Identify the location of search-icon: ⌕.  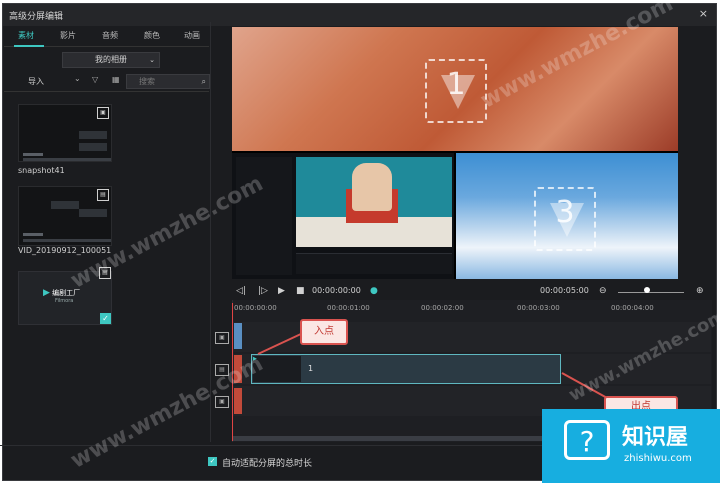
(204, 81).